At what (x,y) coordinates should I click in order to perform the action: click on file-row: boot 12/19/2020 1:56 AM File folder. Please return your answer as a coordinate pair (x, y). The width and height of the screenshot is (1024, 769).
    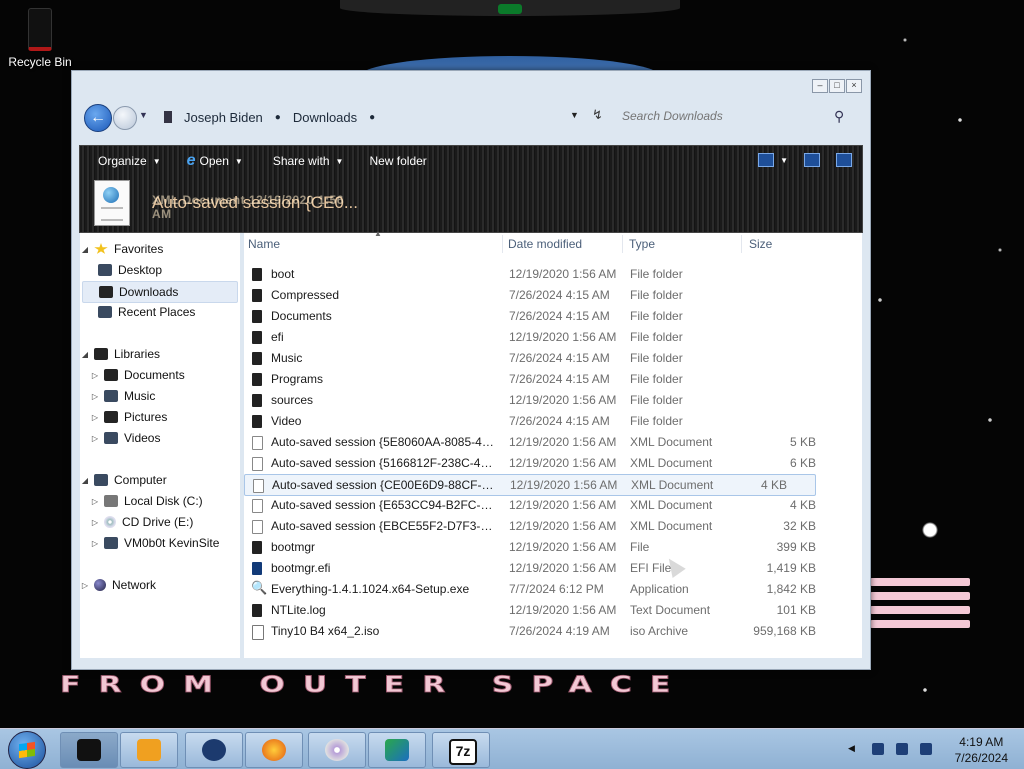
    Looking at the image, I should click on (544, 274).